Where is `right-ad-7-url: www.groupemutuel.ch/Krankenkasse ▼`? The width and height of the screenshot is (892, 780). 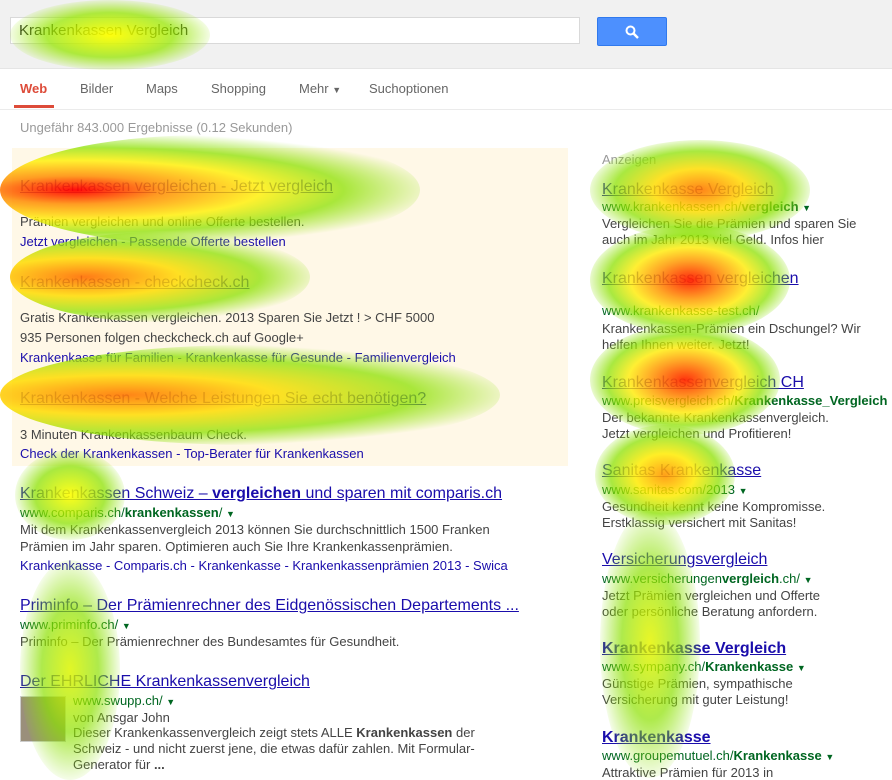
right-ad-7-url: www.groupemutuel.ch/Krankenkasse ▼ is located at coordinates (718, 755).